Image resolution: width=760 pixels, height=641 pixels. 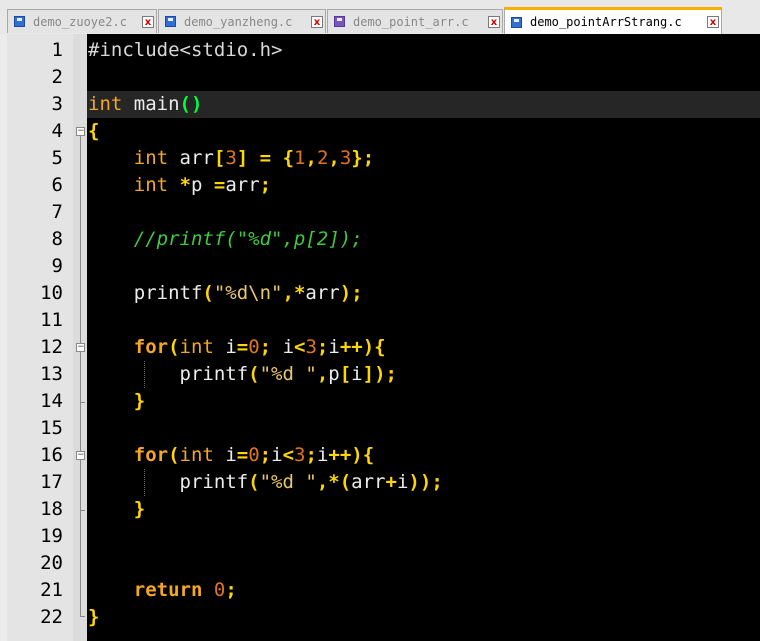 What do you see at coordinates (51, 590) in the screenshot?
I see `line-number: 21` at bounding box center [51, 590].